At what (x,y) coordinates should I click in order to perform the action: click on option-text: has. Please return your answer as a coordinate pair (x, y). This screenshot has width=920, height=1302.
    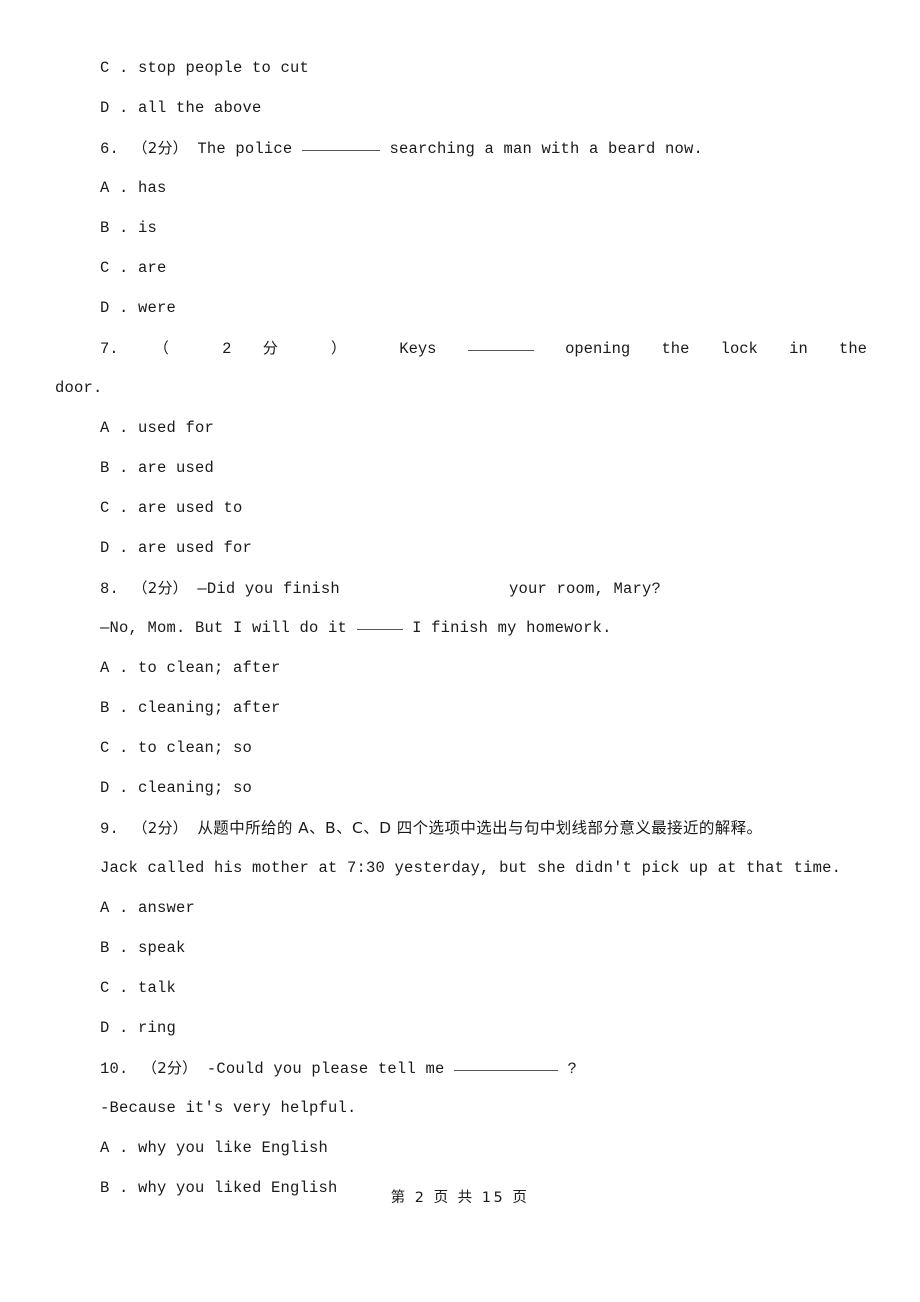
    Looking at the image, I should click on (152, 188).